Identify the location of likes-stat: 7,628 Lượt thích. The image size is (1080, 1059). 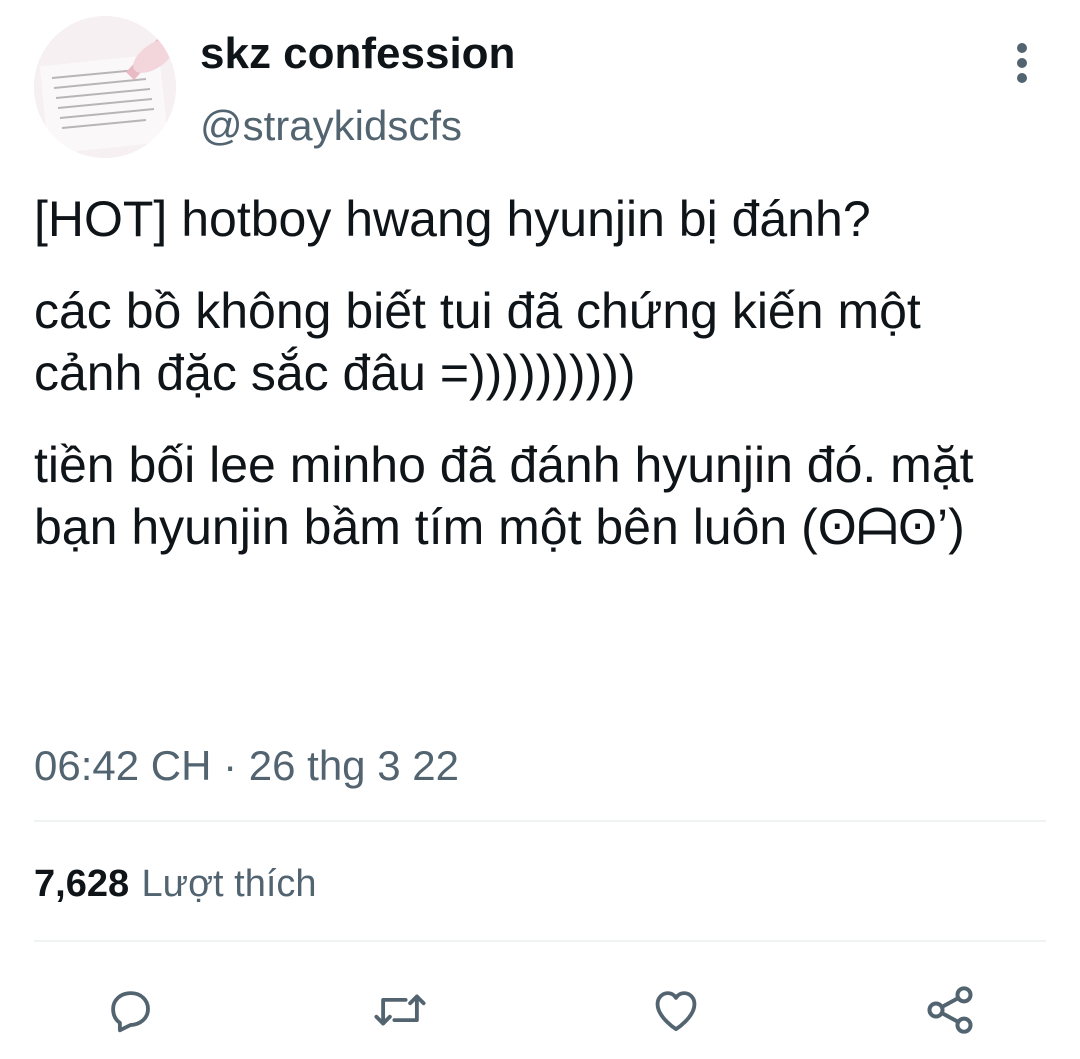
(175, 888).